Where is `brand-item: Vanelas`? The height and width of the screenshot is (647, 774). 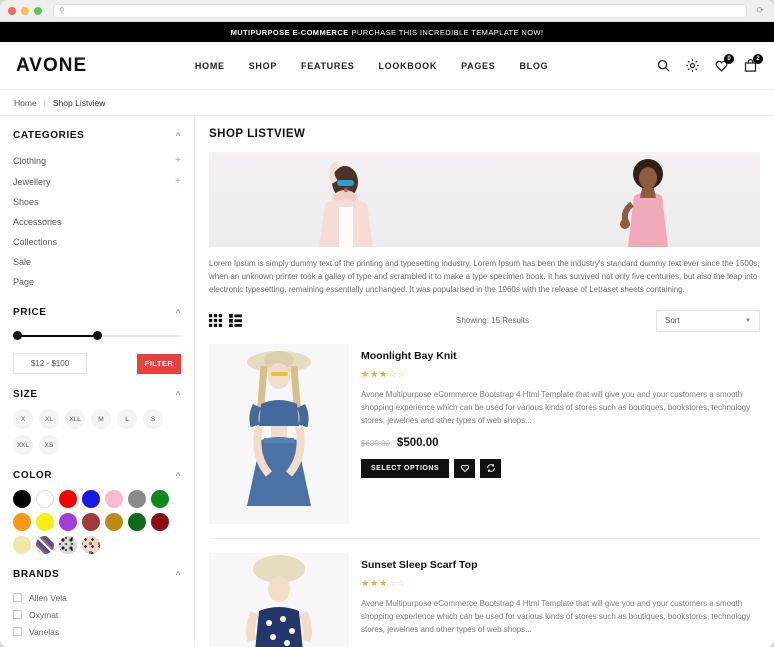 brand-item: Vanelas is located at coordinates (97, 631).